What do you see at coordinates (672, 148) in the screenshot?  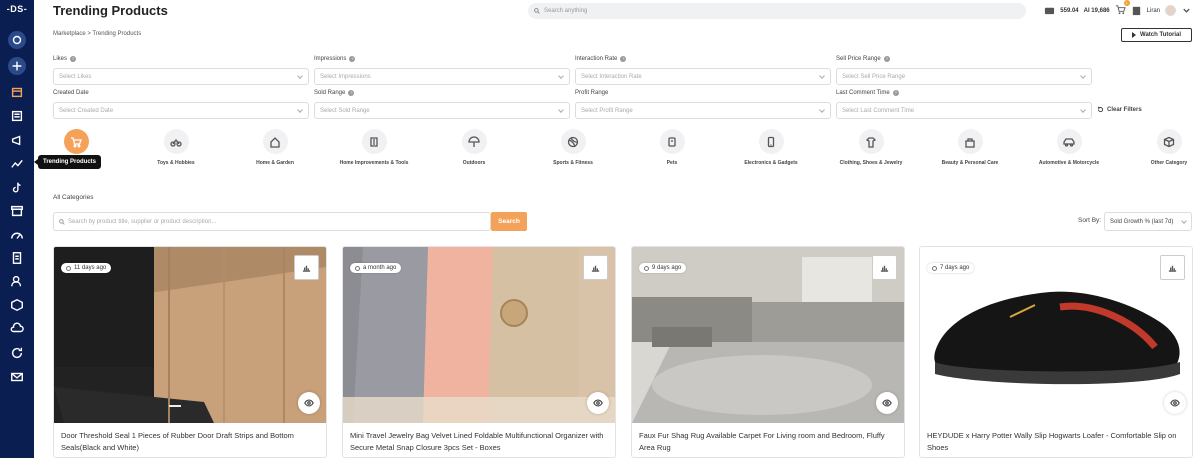 I see `category-pets: Pets` at bounding box center [672, 148].